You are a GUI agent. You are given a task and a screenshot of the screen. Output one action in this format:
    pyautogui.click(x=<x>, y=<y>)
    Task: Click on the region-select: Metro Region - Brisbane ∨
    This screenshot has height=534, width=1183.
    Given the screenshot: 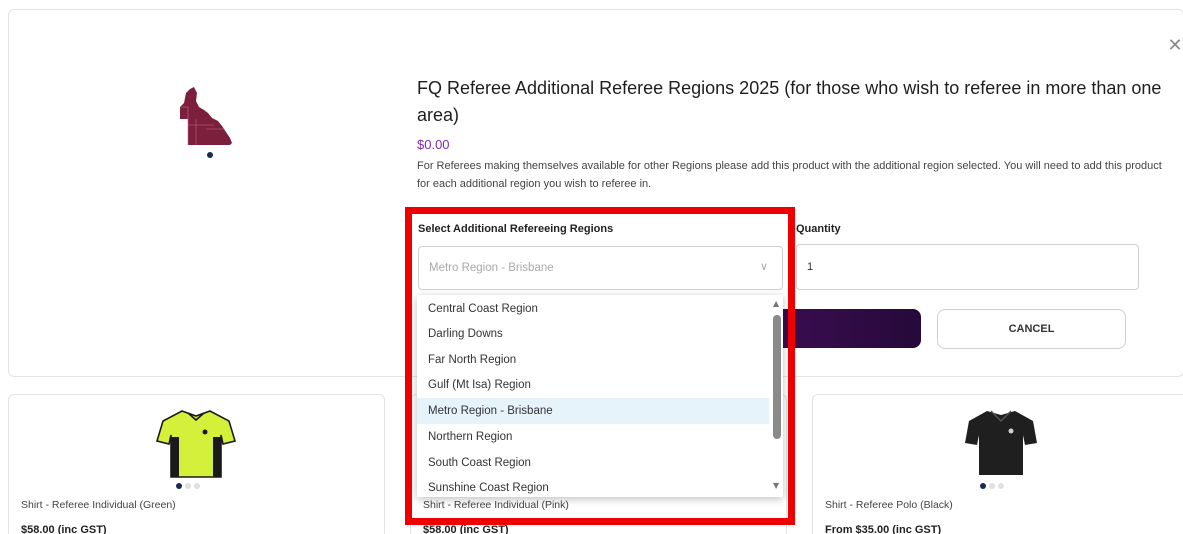 What is the action you would take?
    pyautogui.click(x=600, y=268)
    